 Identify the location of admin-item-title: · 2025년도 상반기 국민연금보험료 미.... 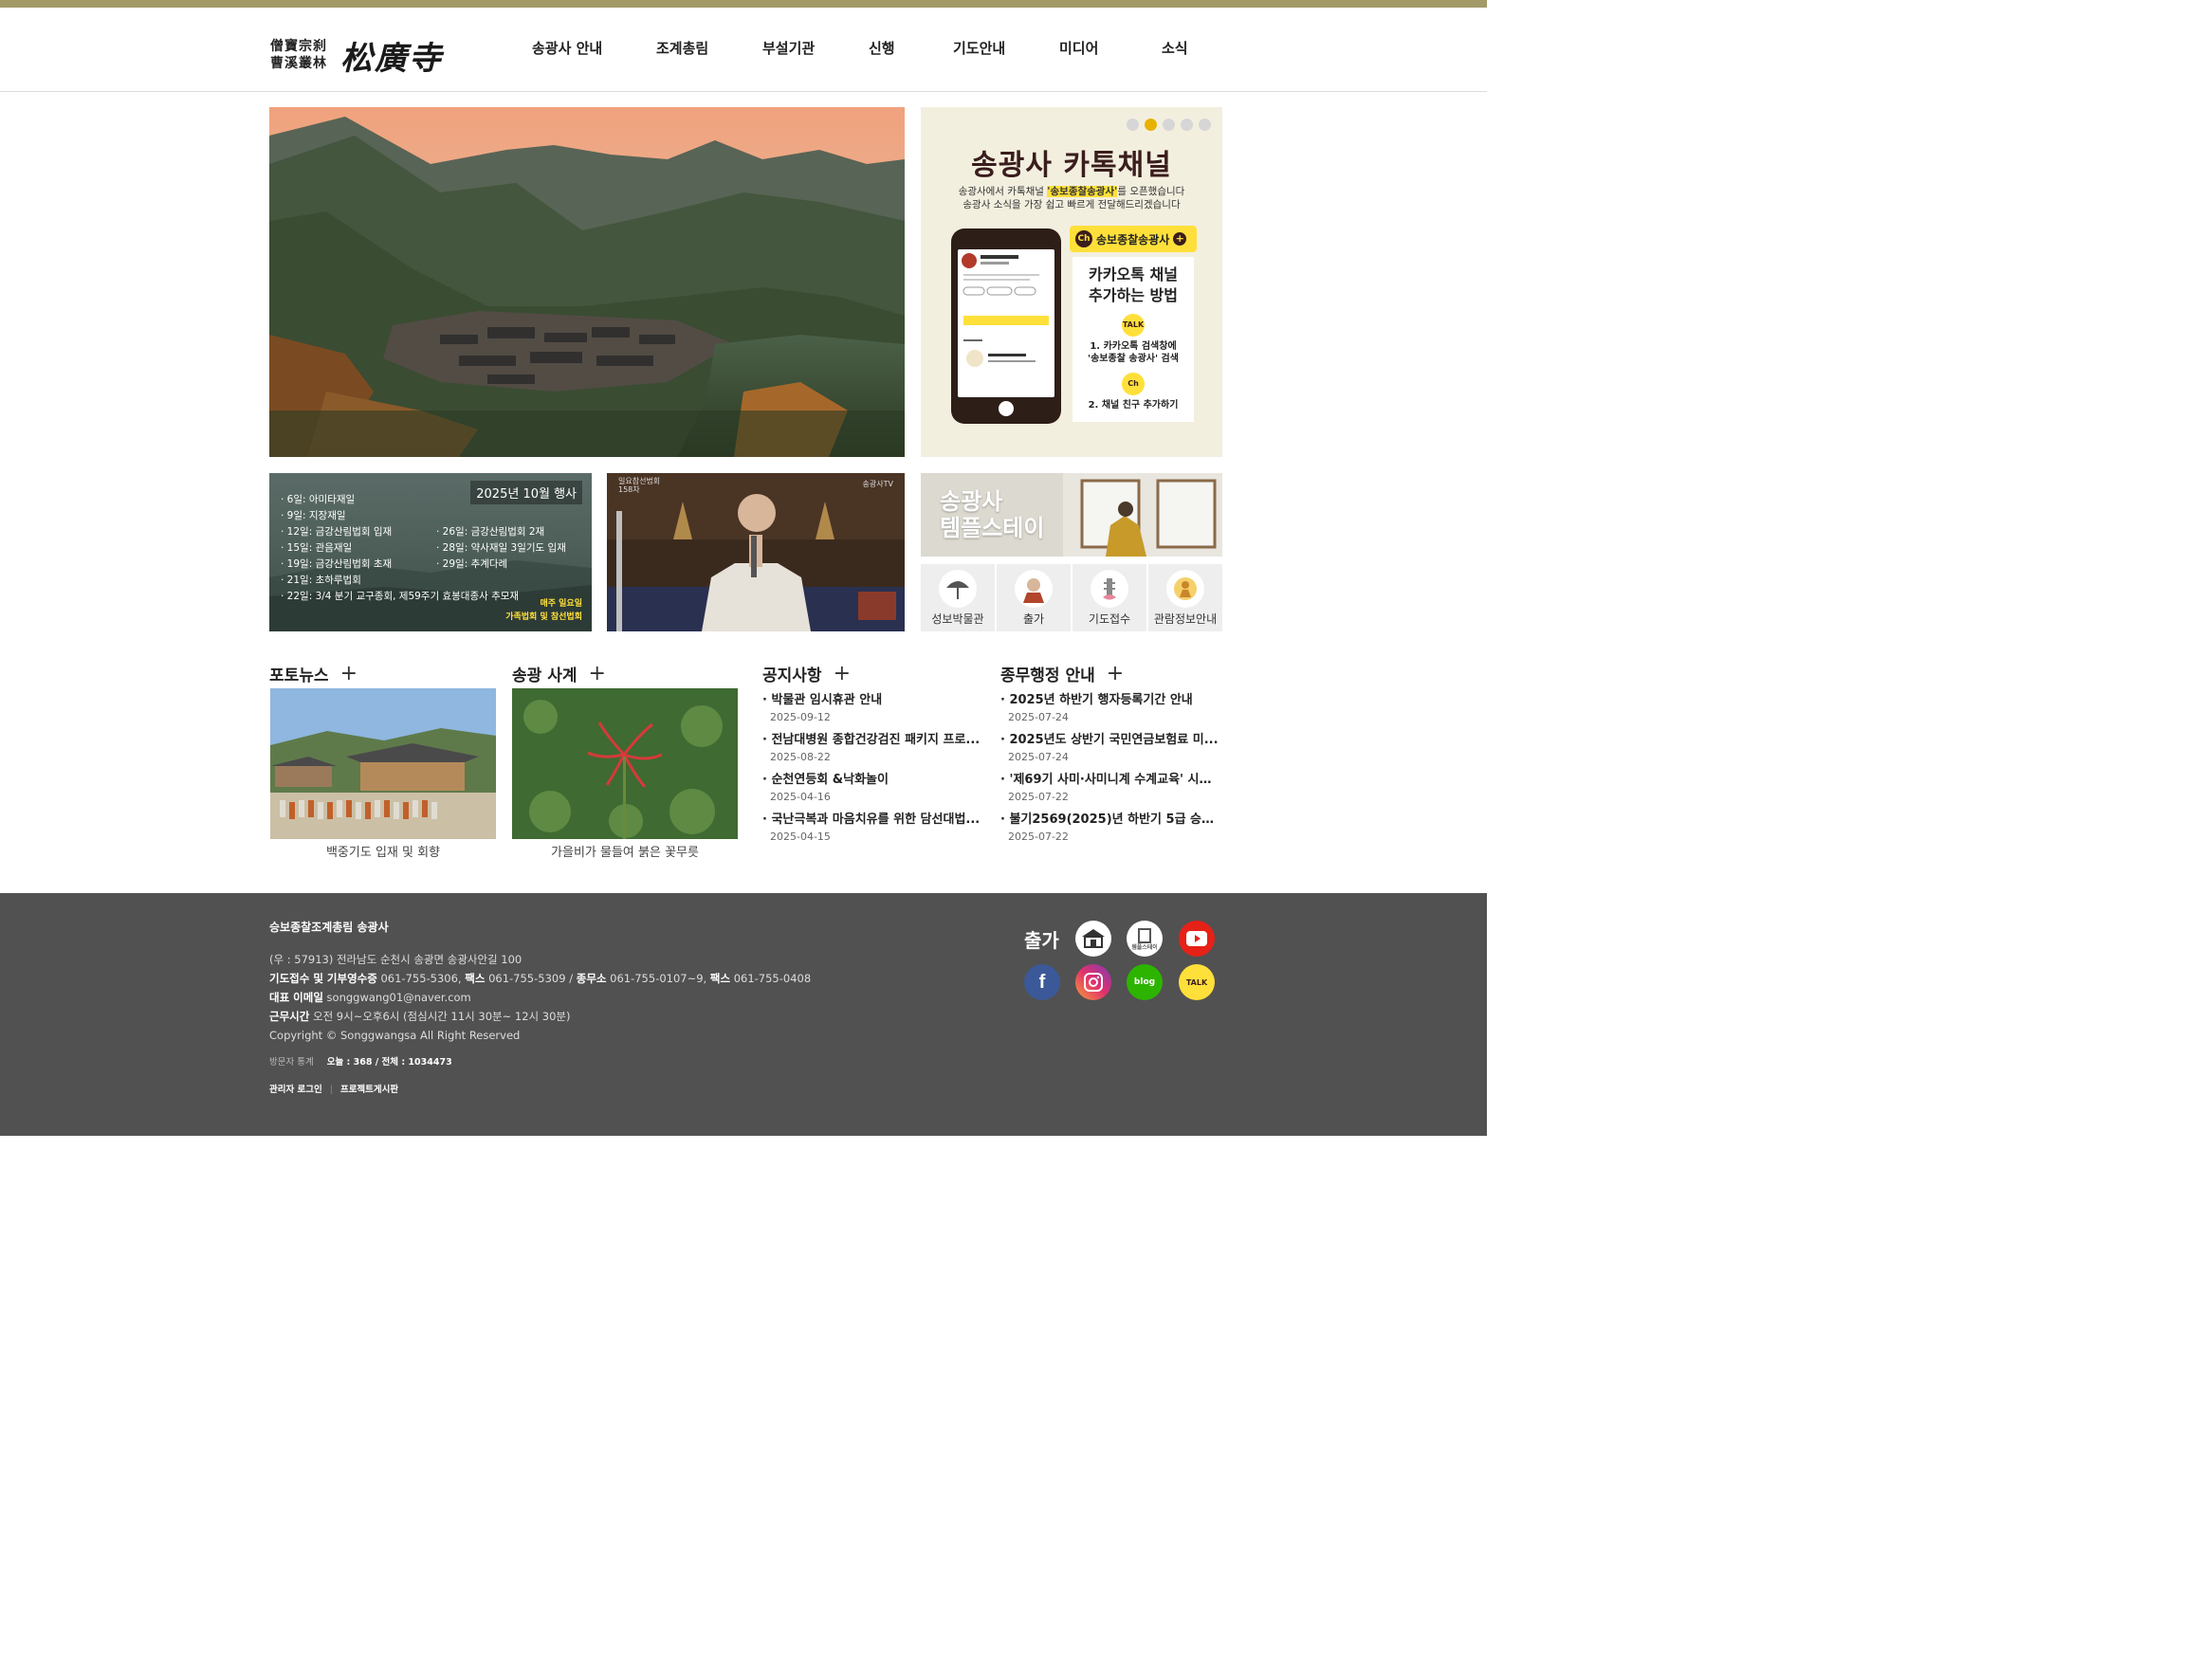
(1111, 740).